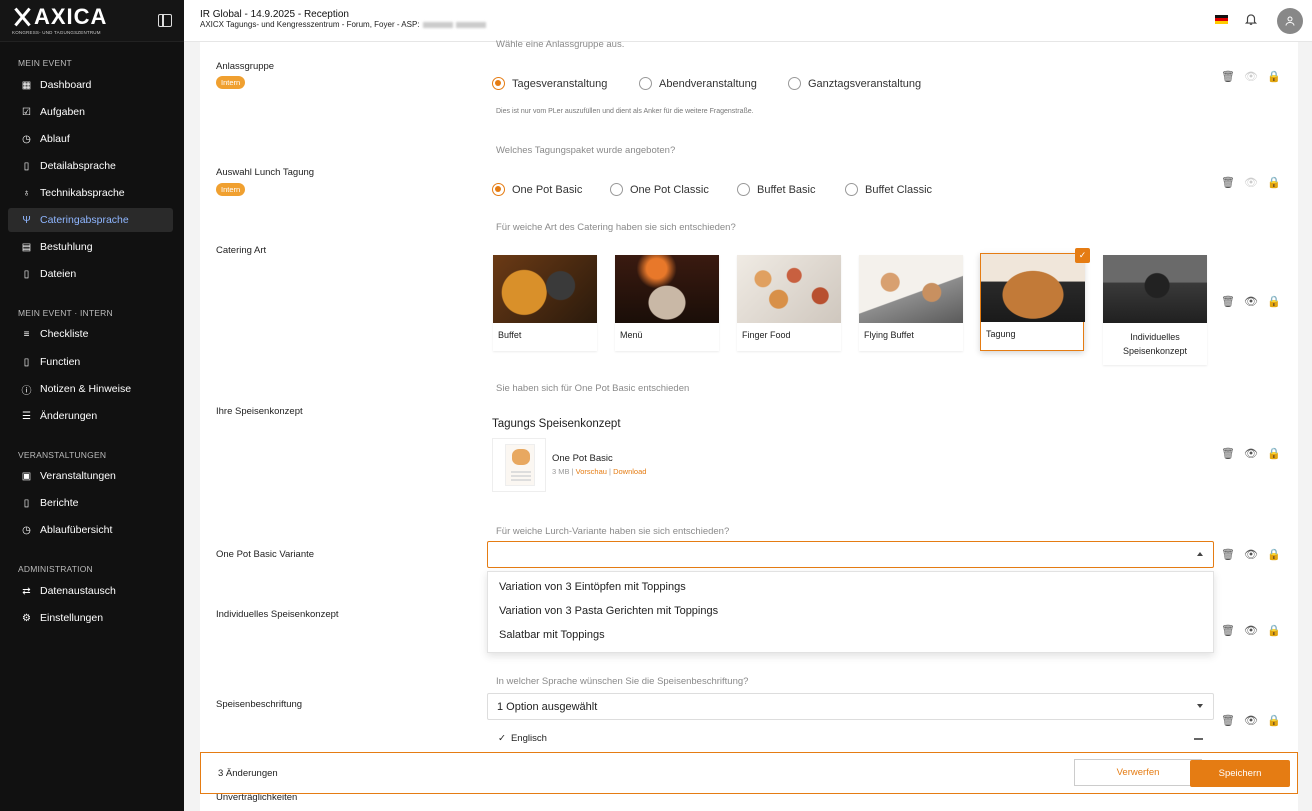 The height and width of the screenshot is (811, 1312). What do you see at coordinates (90, 362) in the screenshot?
I see `sidebar-item-functien: ▯ Functien` at bounding box center [90, 362].